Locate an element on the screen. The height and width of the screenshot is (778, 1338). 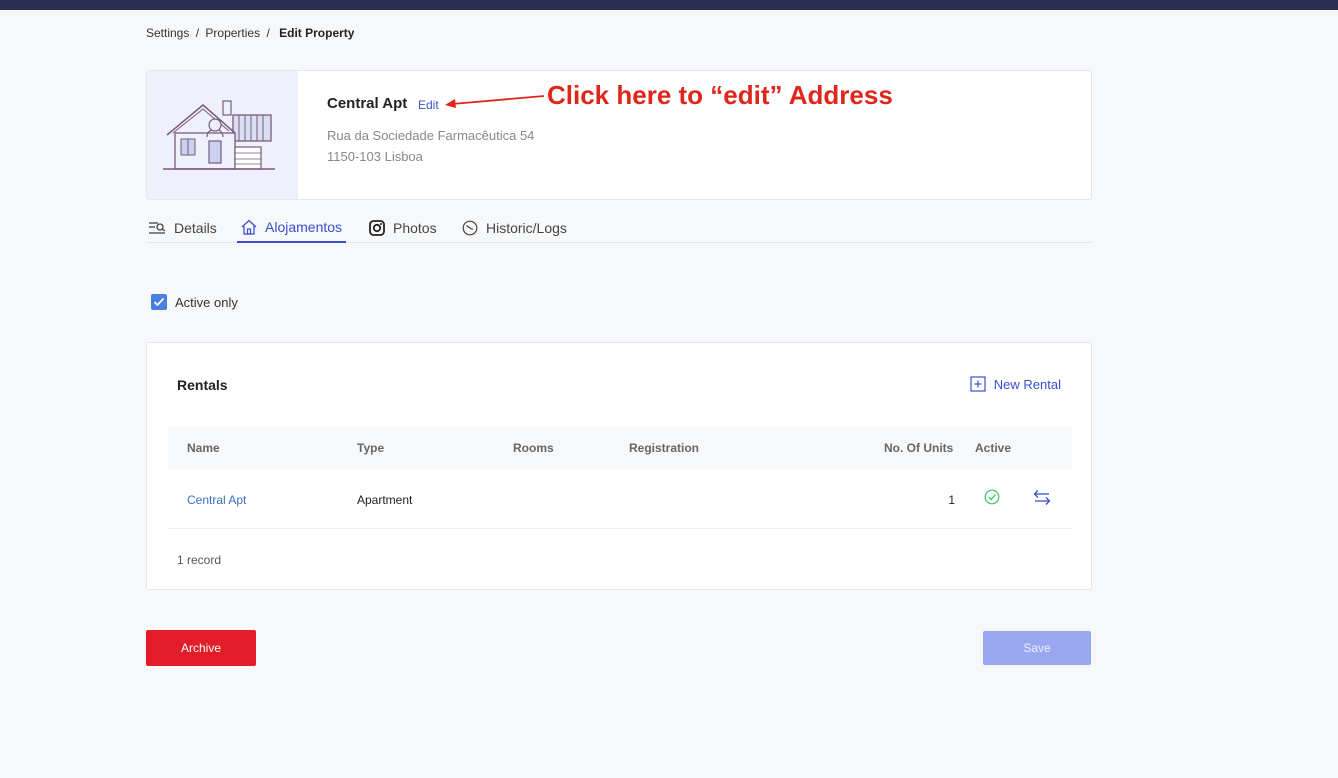
property-image is located at coordinates (222, 135).